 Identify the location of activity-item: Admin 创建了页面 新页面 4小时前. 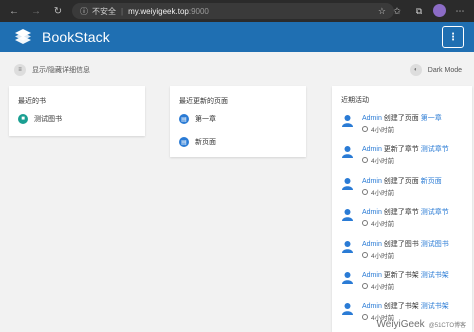
(405, 190).